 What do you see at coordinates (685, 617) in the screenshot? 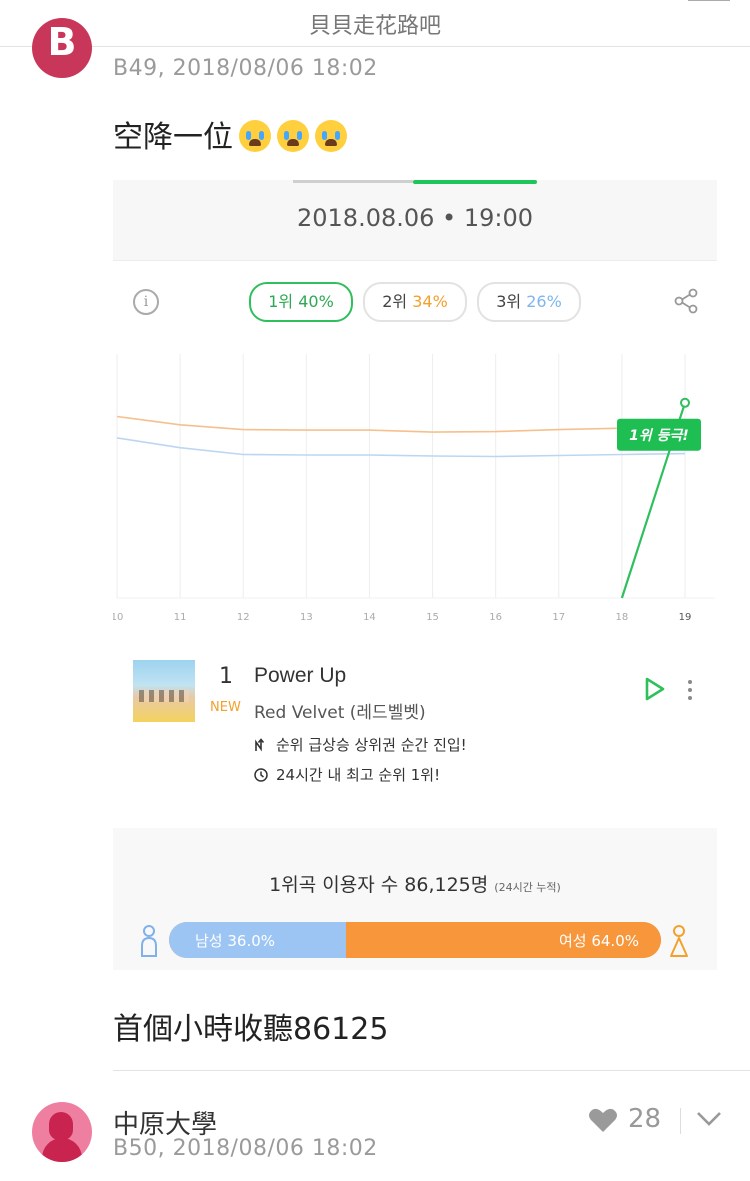
I see `x-tick-label: 19` at bounding box center [685, 617].